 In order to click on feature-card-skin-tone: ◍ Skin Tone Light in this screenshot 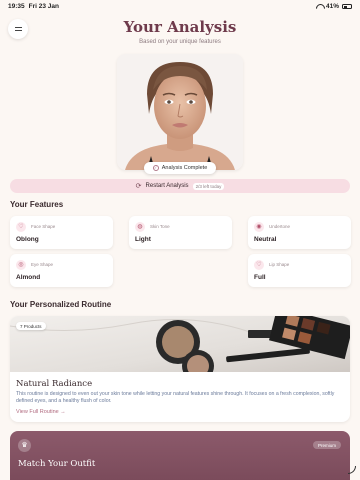, I will do `click(180, 232)`.